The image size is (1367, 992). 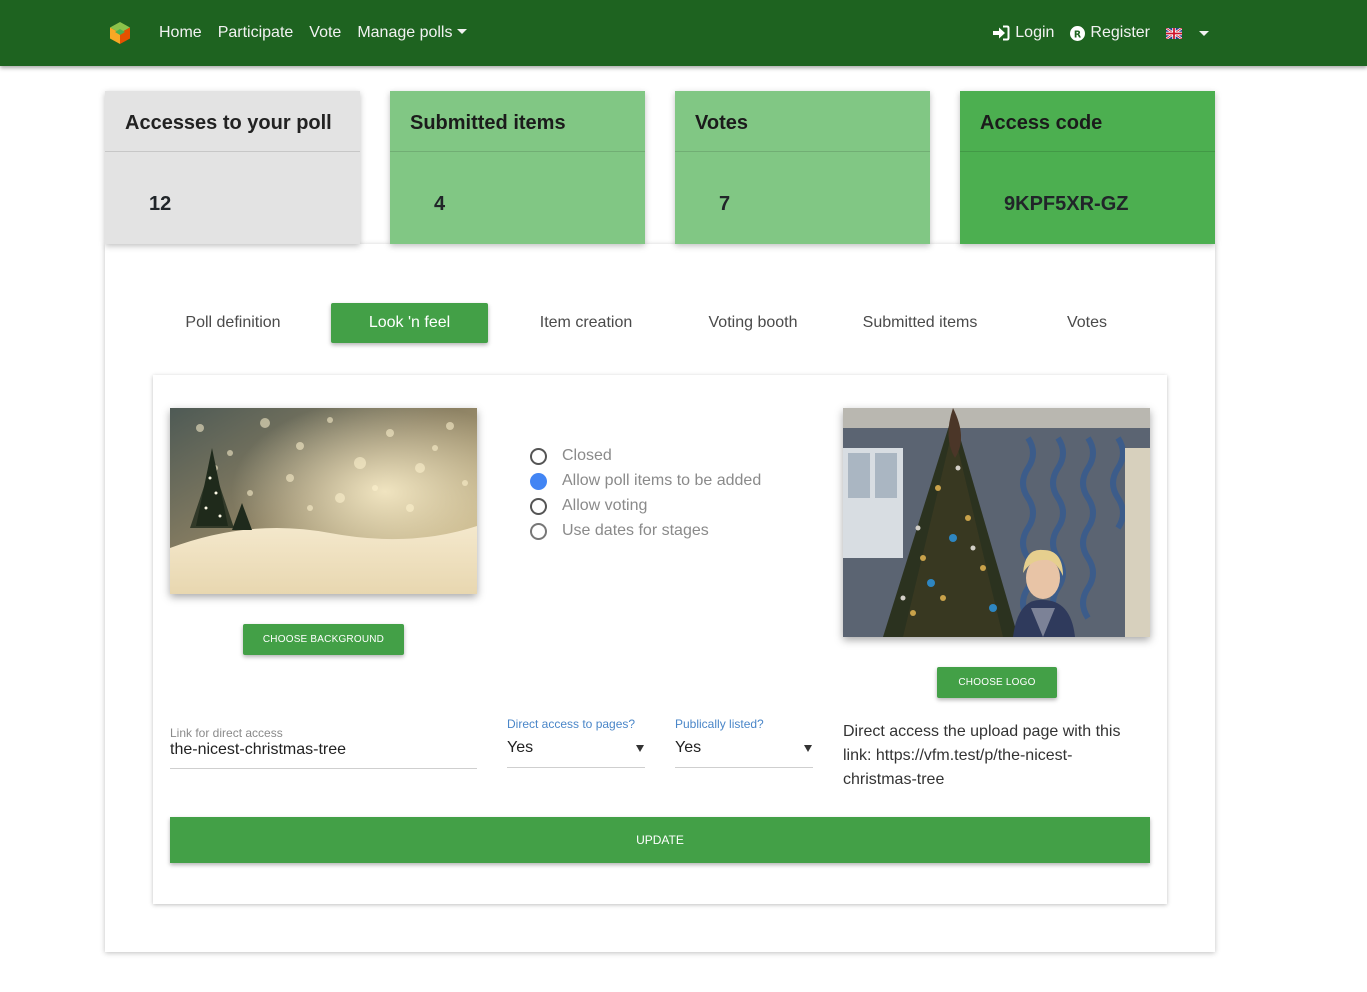 What do you see at coordinates (258, 750) in the screenshot?
I see `link-field-input: the-nicest-christmas-tree` at bounding box center [258, 750].